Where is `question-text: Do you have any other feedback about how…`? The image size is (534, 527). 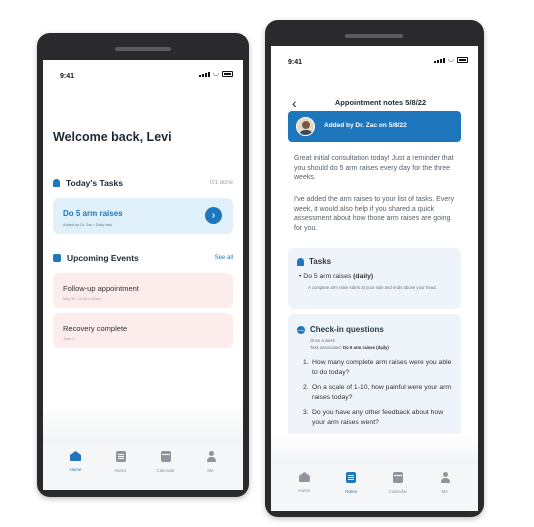
question-text: Do you have any other feedback about how… is located at coordinates (378, 417).